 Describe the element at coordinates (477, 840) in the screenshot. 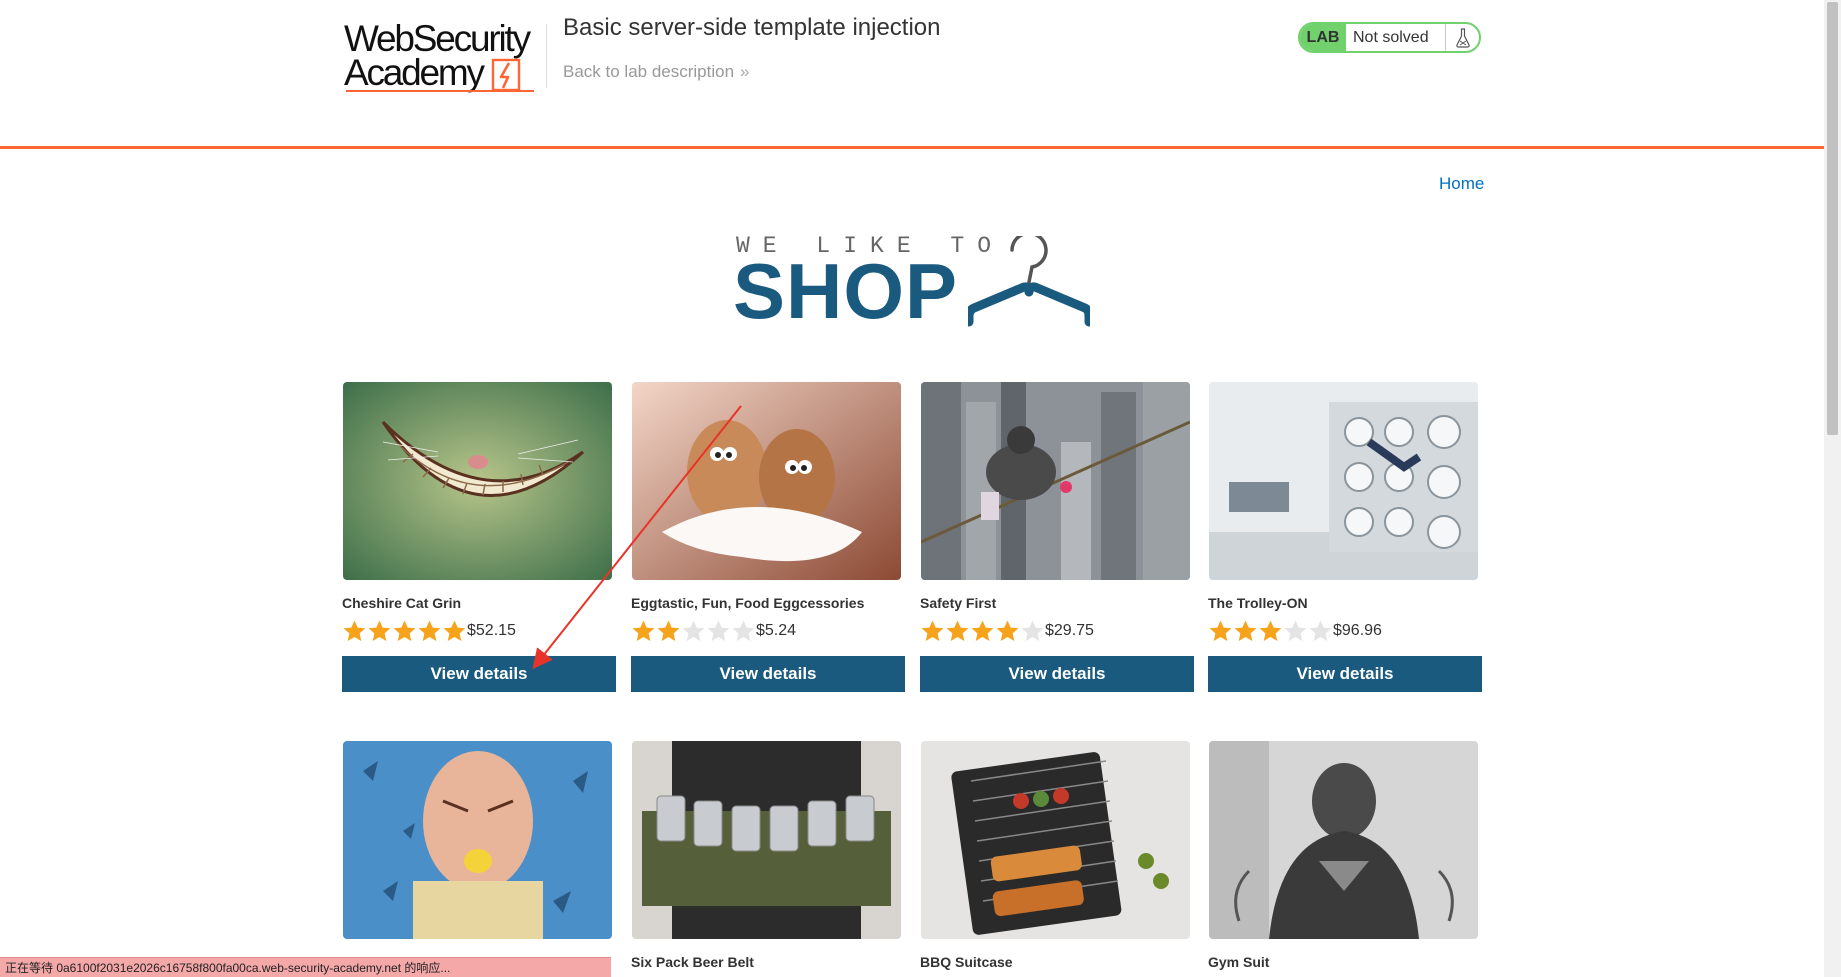

I see `product-image-lemon` at that location.